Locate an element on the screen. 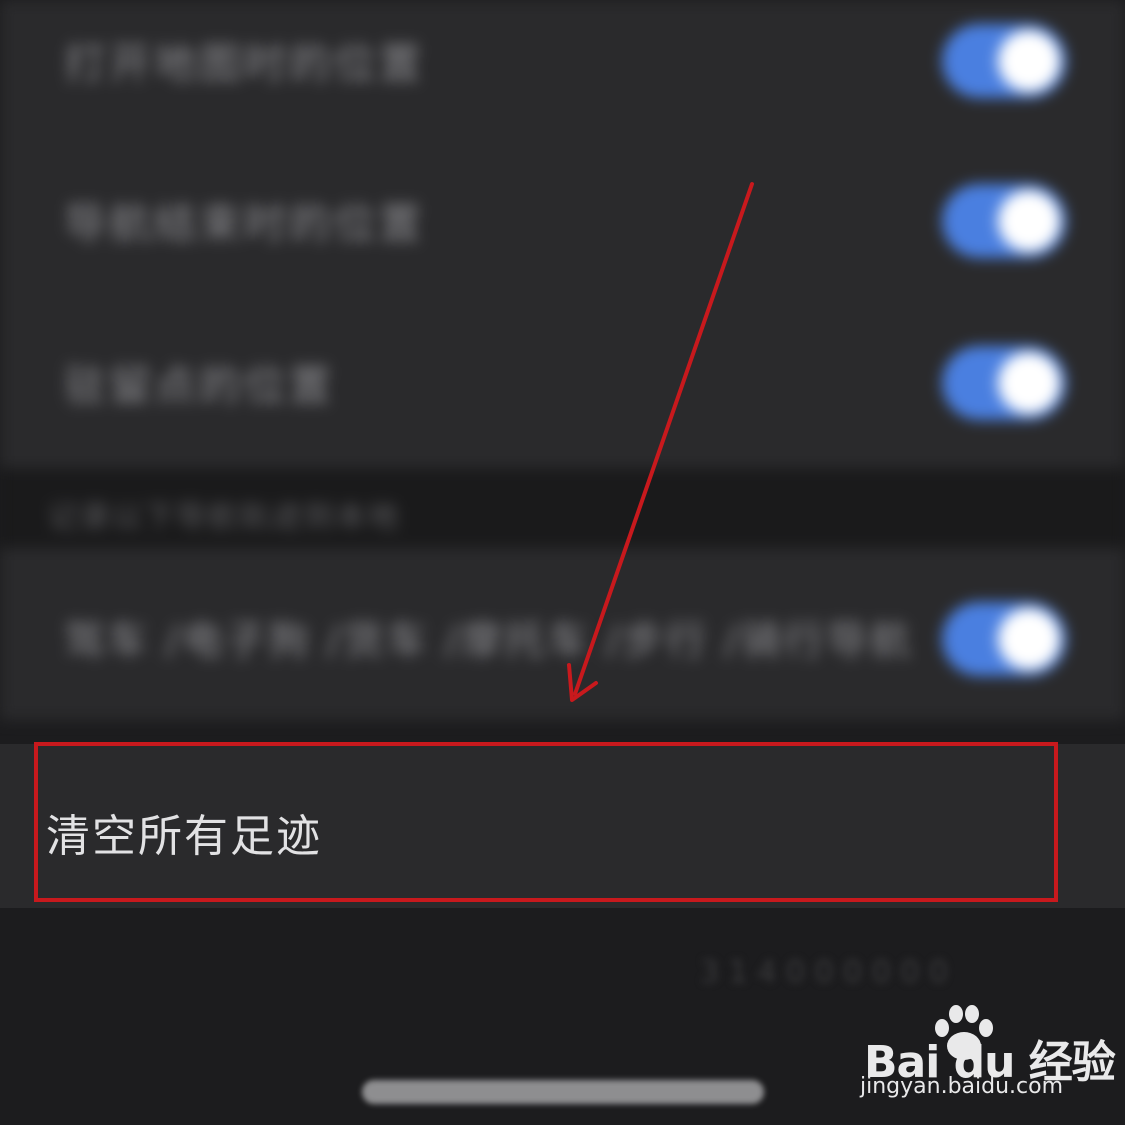 Image resolution: width=1125 pixels, height=1125 pixels. annotation-highlight-box is located at coordinates (546, 822).